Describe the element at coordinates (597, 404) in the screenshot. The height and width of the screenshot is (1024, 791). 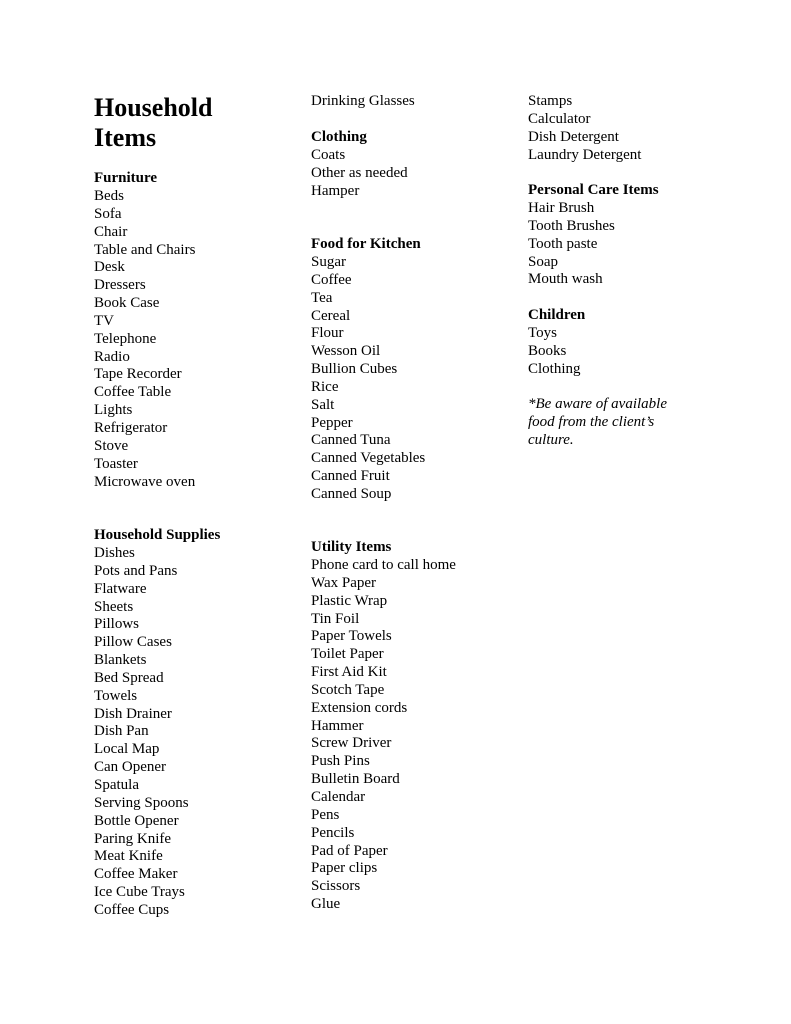
I see `note-line: *Be aware of available` at that location.